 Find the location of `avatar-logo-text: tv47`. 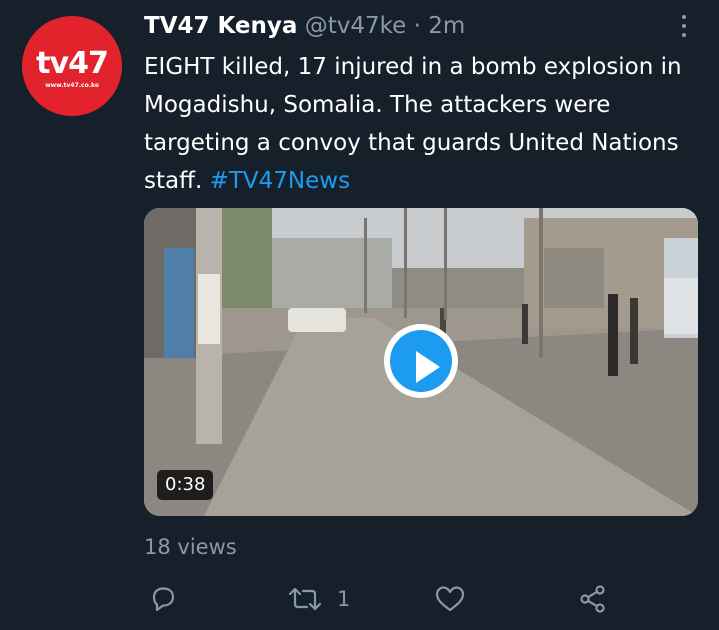

avatar-logo-text: tv47 is located at coordinates (72, 63).